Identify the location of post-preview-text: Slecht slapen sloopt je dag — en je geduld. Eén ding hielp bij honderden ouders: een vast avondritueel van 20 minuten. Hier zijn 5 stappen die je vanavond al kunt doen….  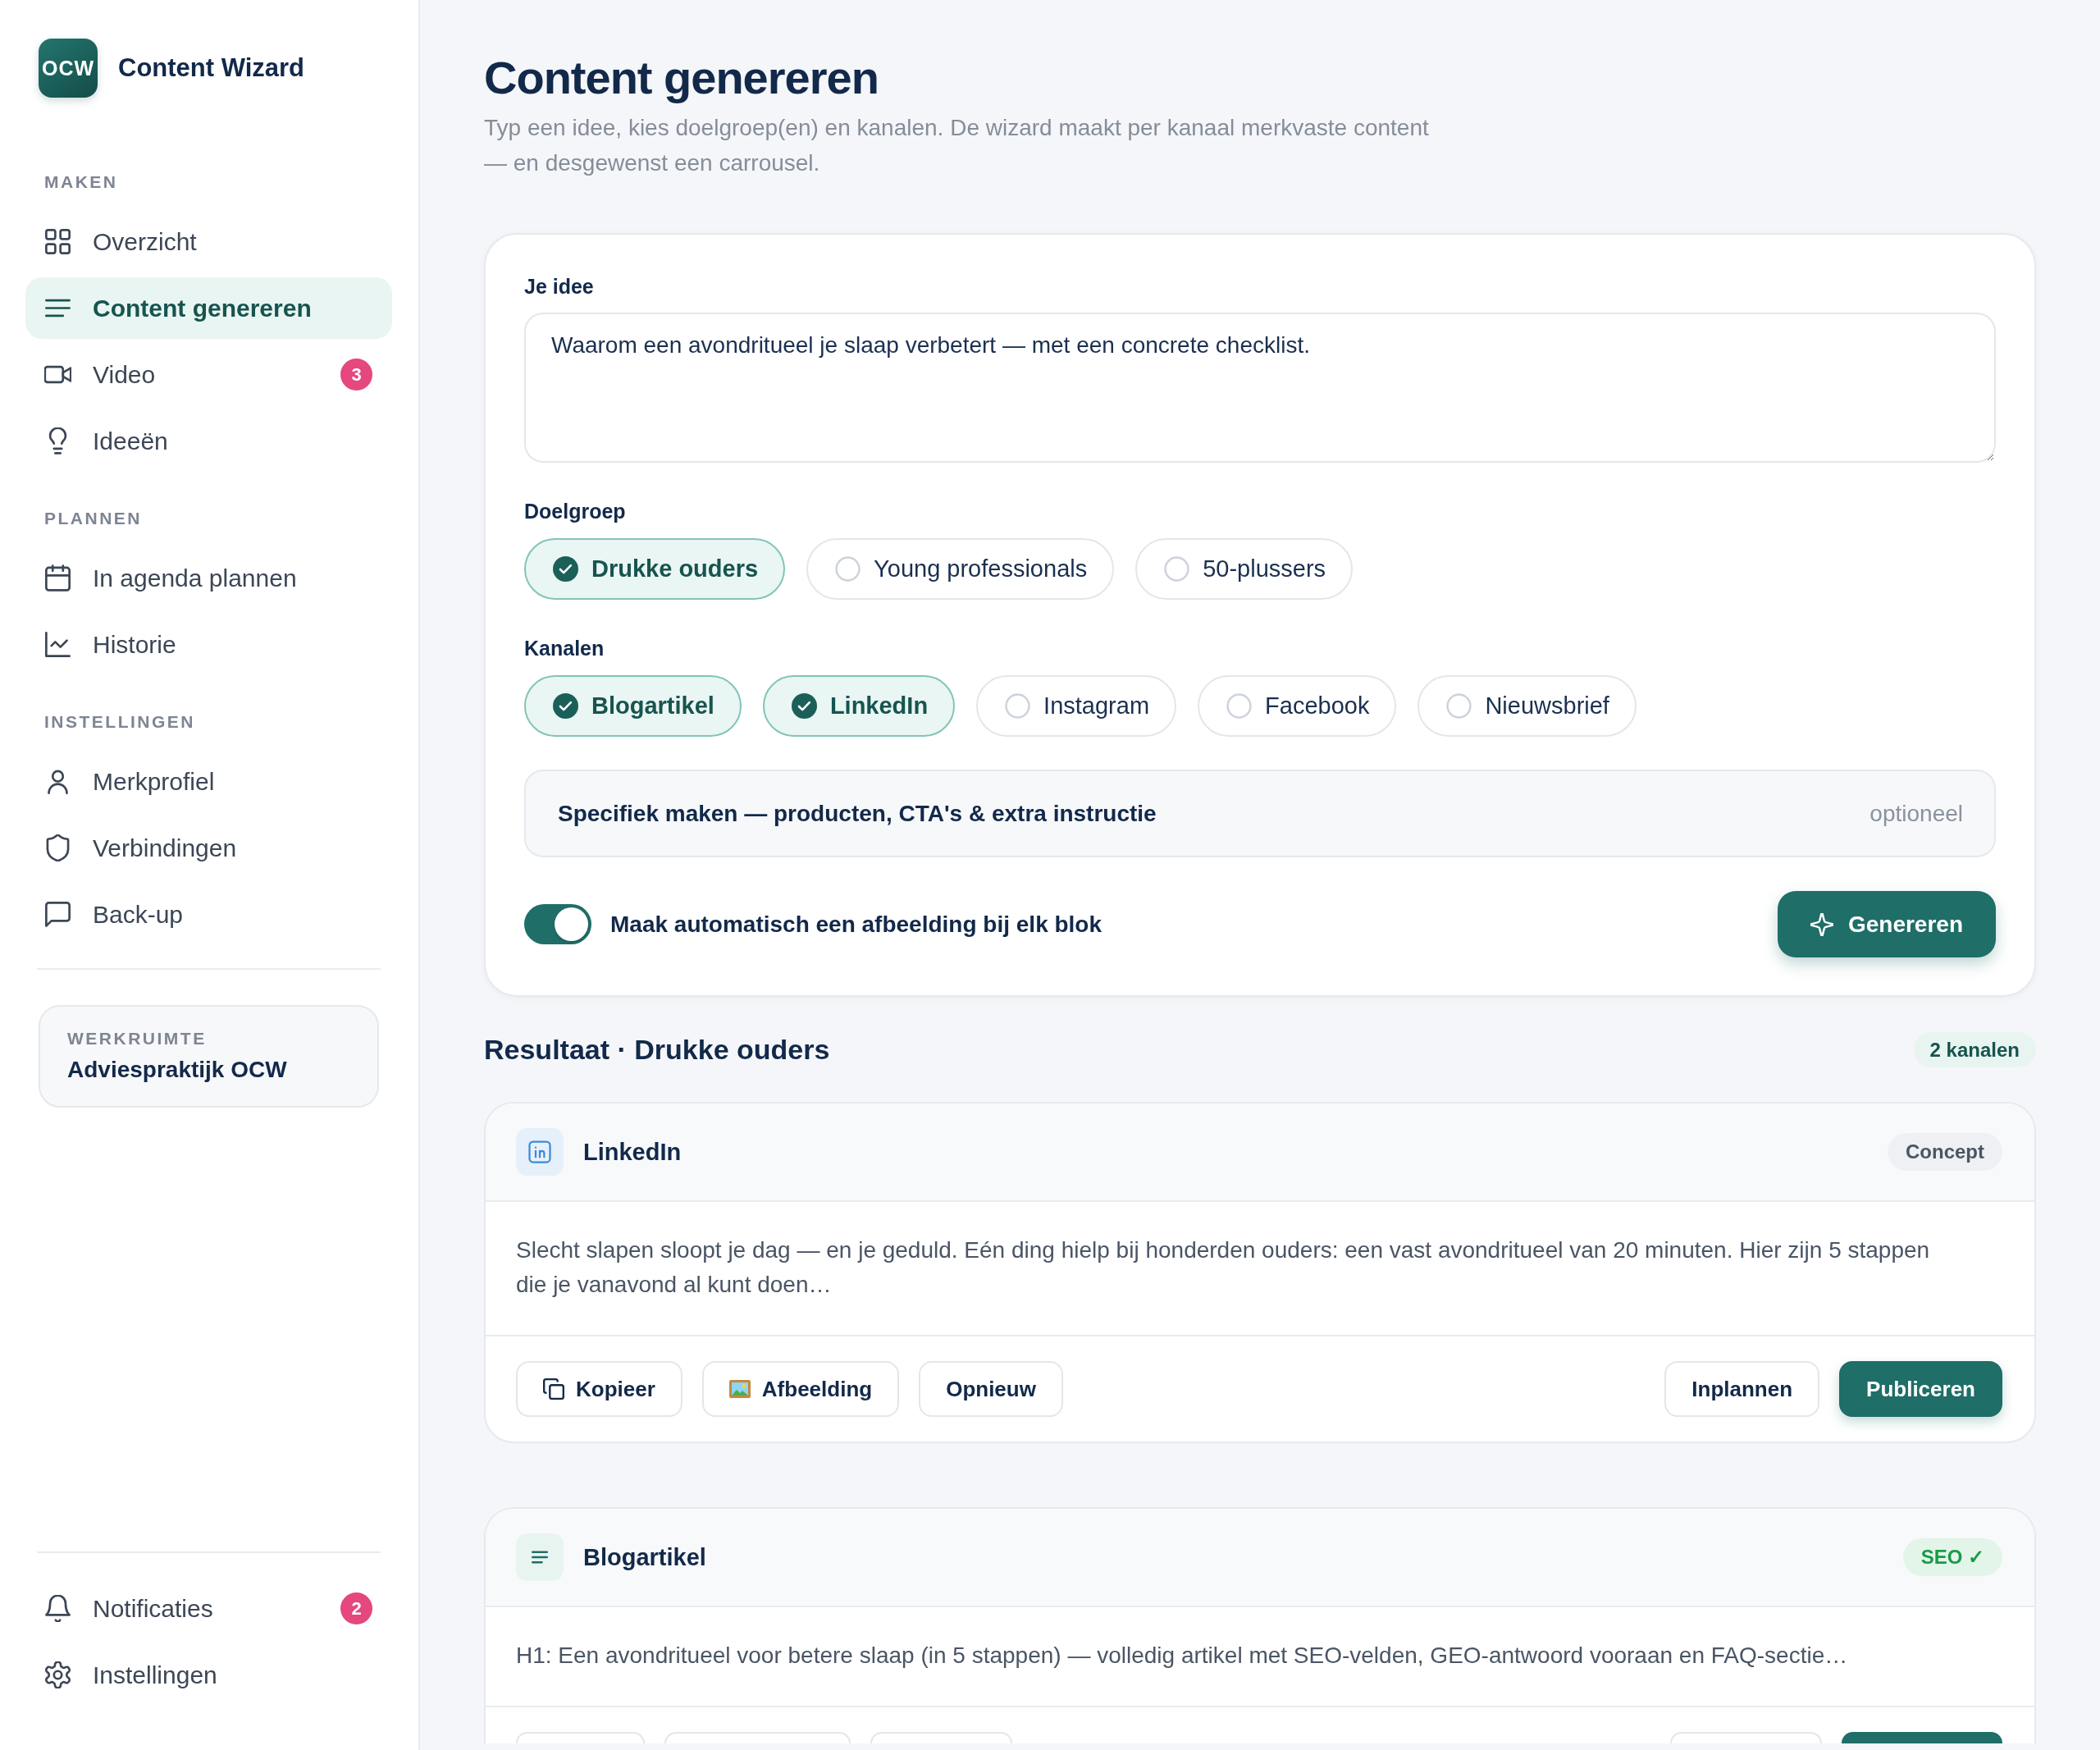
(1223, 1267).